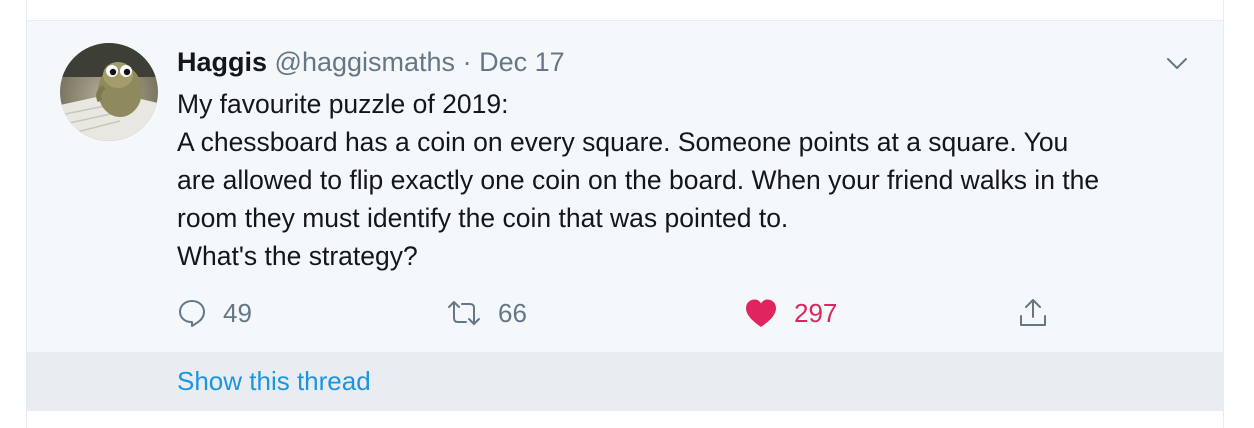  I want to click on heart-icon, so click(761, 313).